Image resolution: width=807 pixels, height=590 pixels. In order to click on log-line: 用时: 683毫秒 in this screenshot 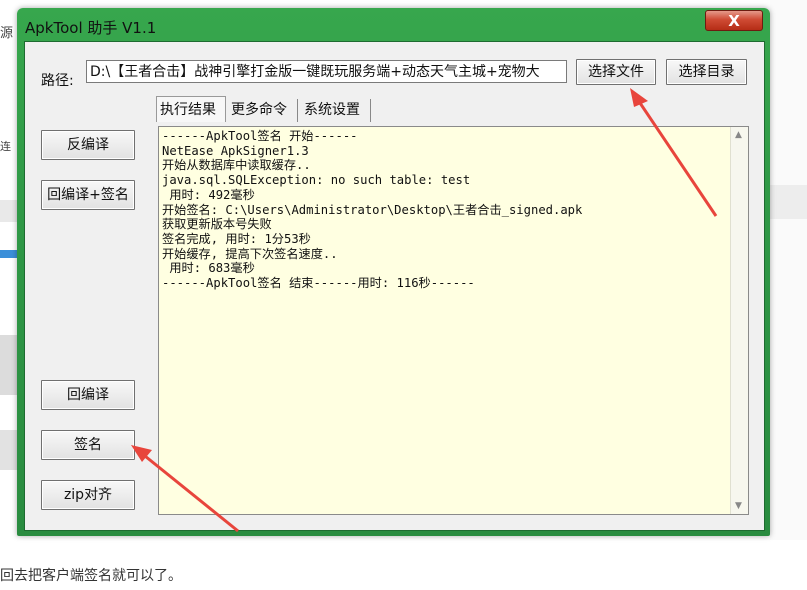, I will do `click(208, 268)`.